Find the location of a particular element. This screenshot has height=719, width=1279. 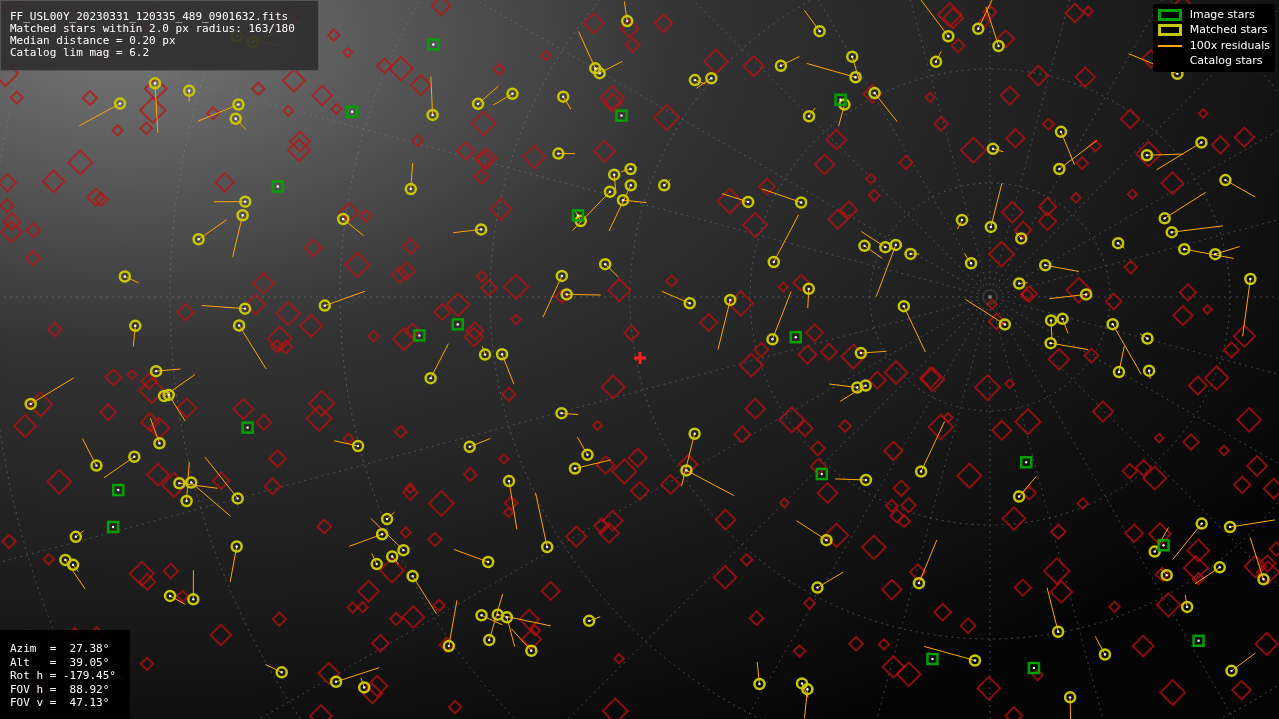

pointing-text: FOV v = 47.13° is located at coordinates (60, 703).